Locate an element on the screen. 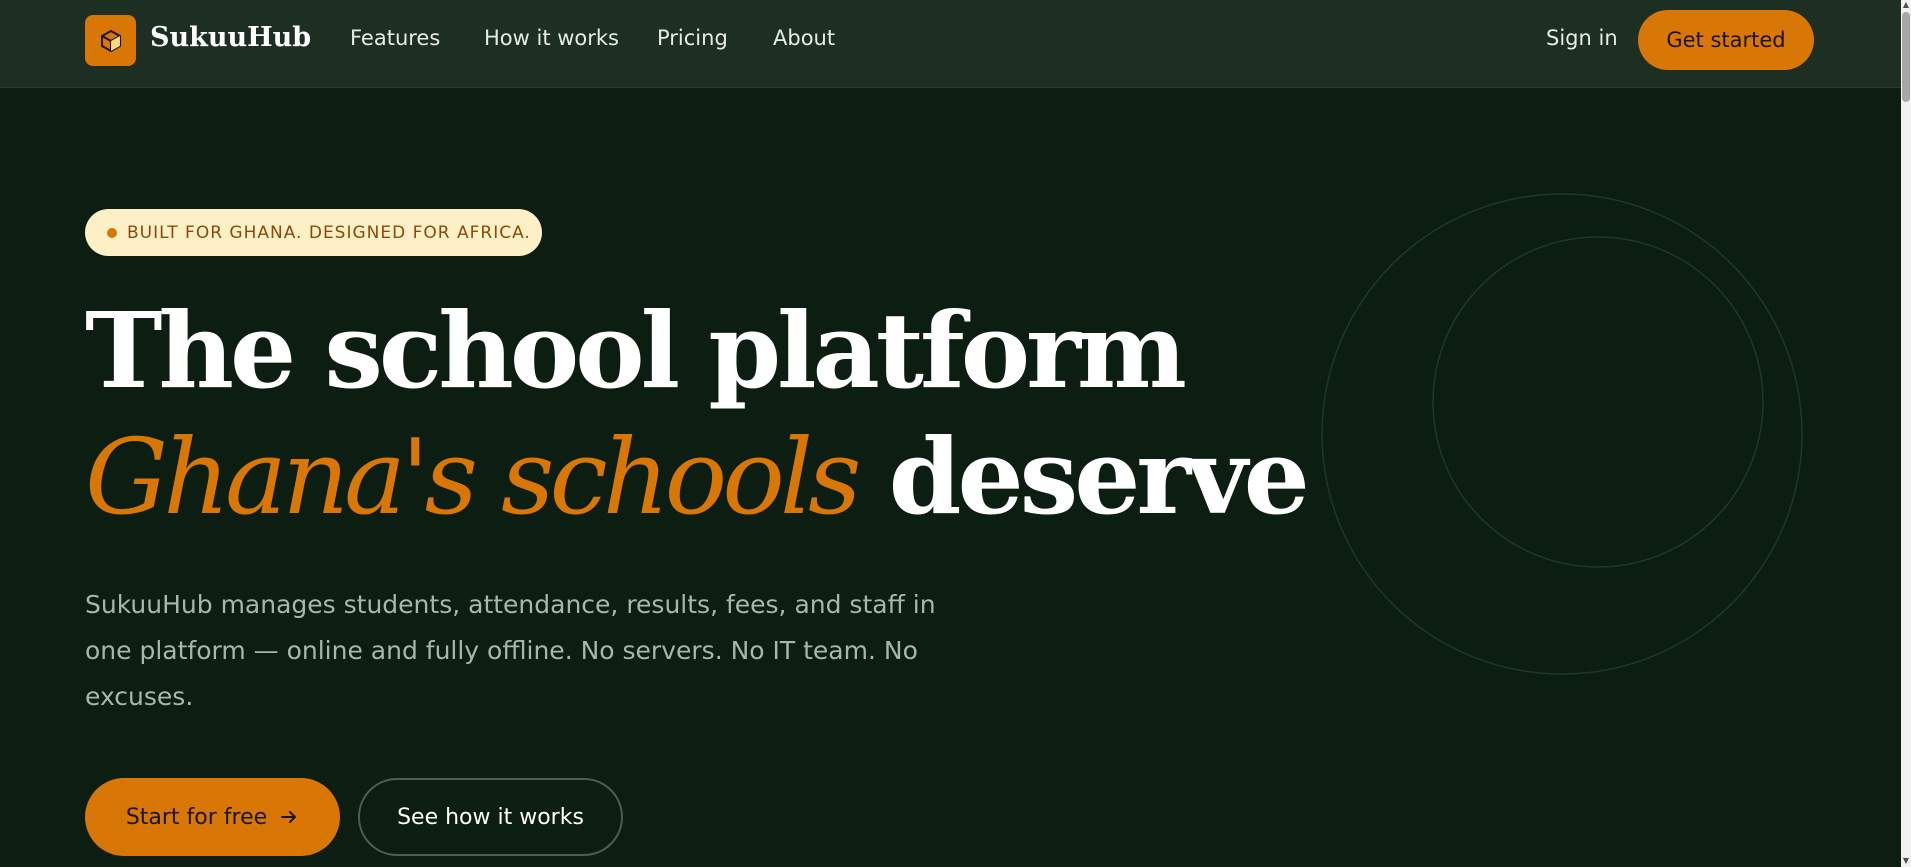 This screenshot has width=1911, height=867. nav-link-how-it-works: How it works is located at coordinates (551, 38).